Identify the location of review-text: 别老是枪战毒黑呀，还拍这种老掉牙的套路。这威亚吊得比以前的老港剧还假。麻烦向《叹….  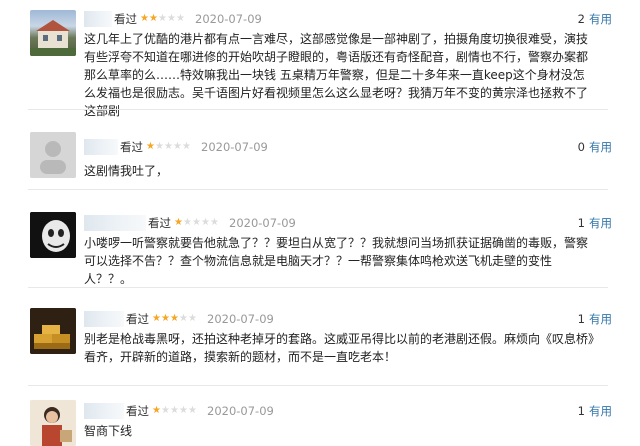
(339, 348).